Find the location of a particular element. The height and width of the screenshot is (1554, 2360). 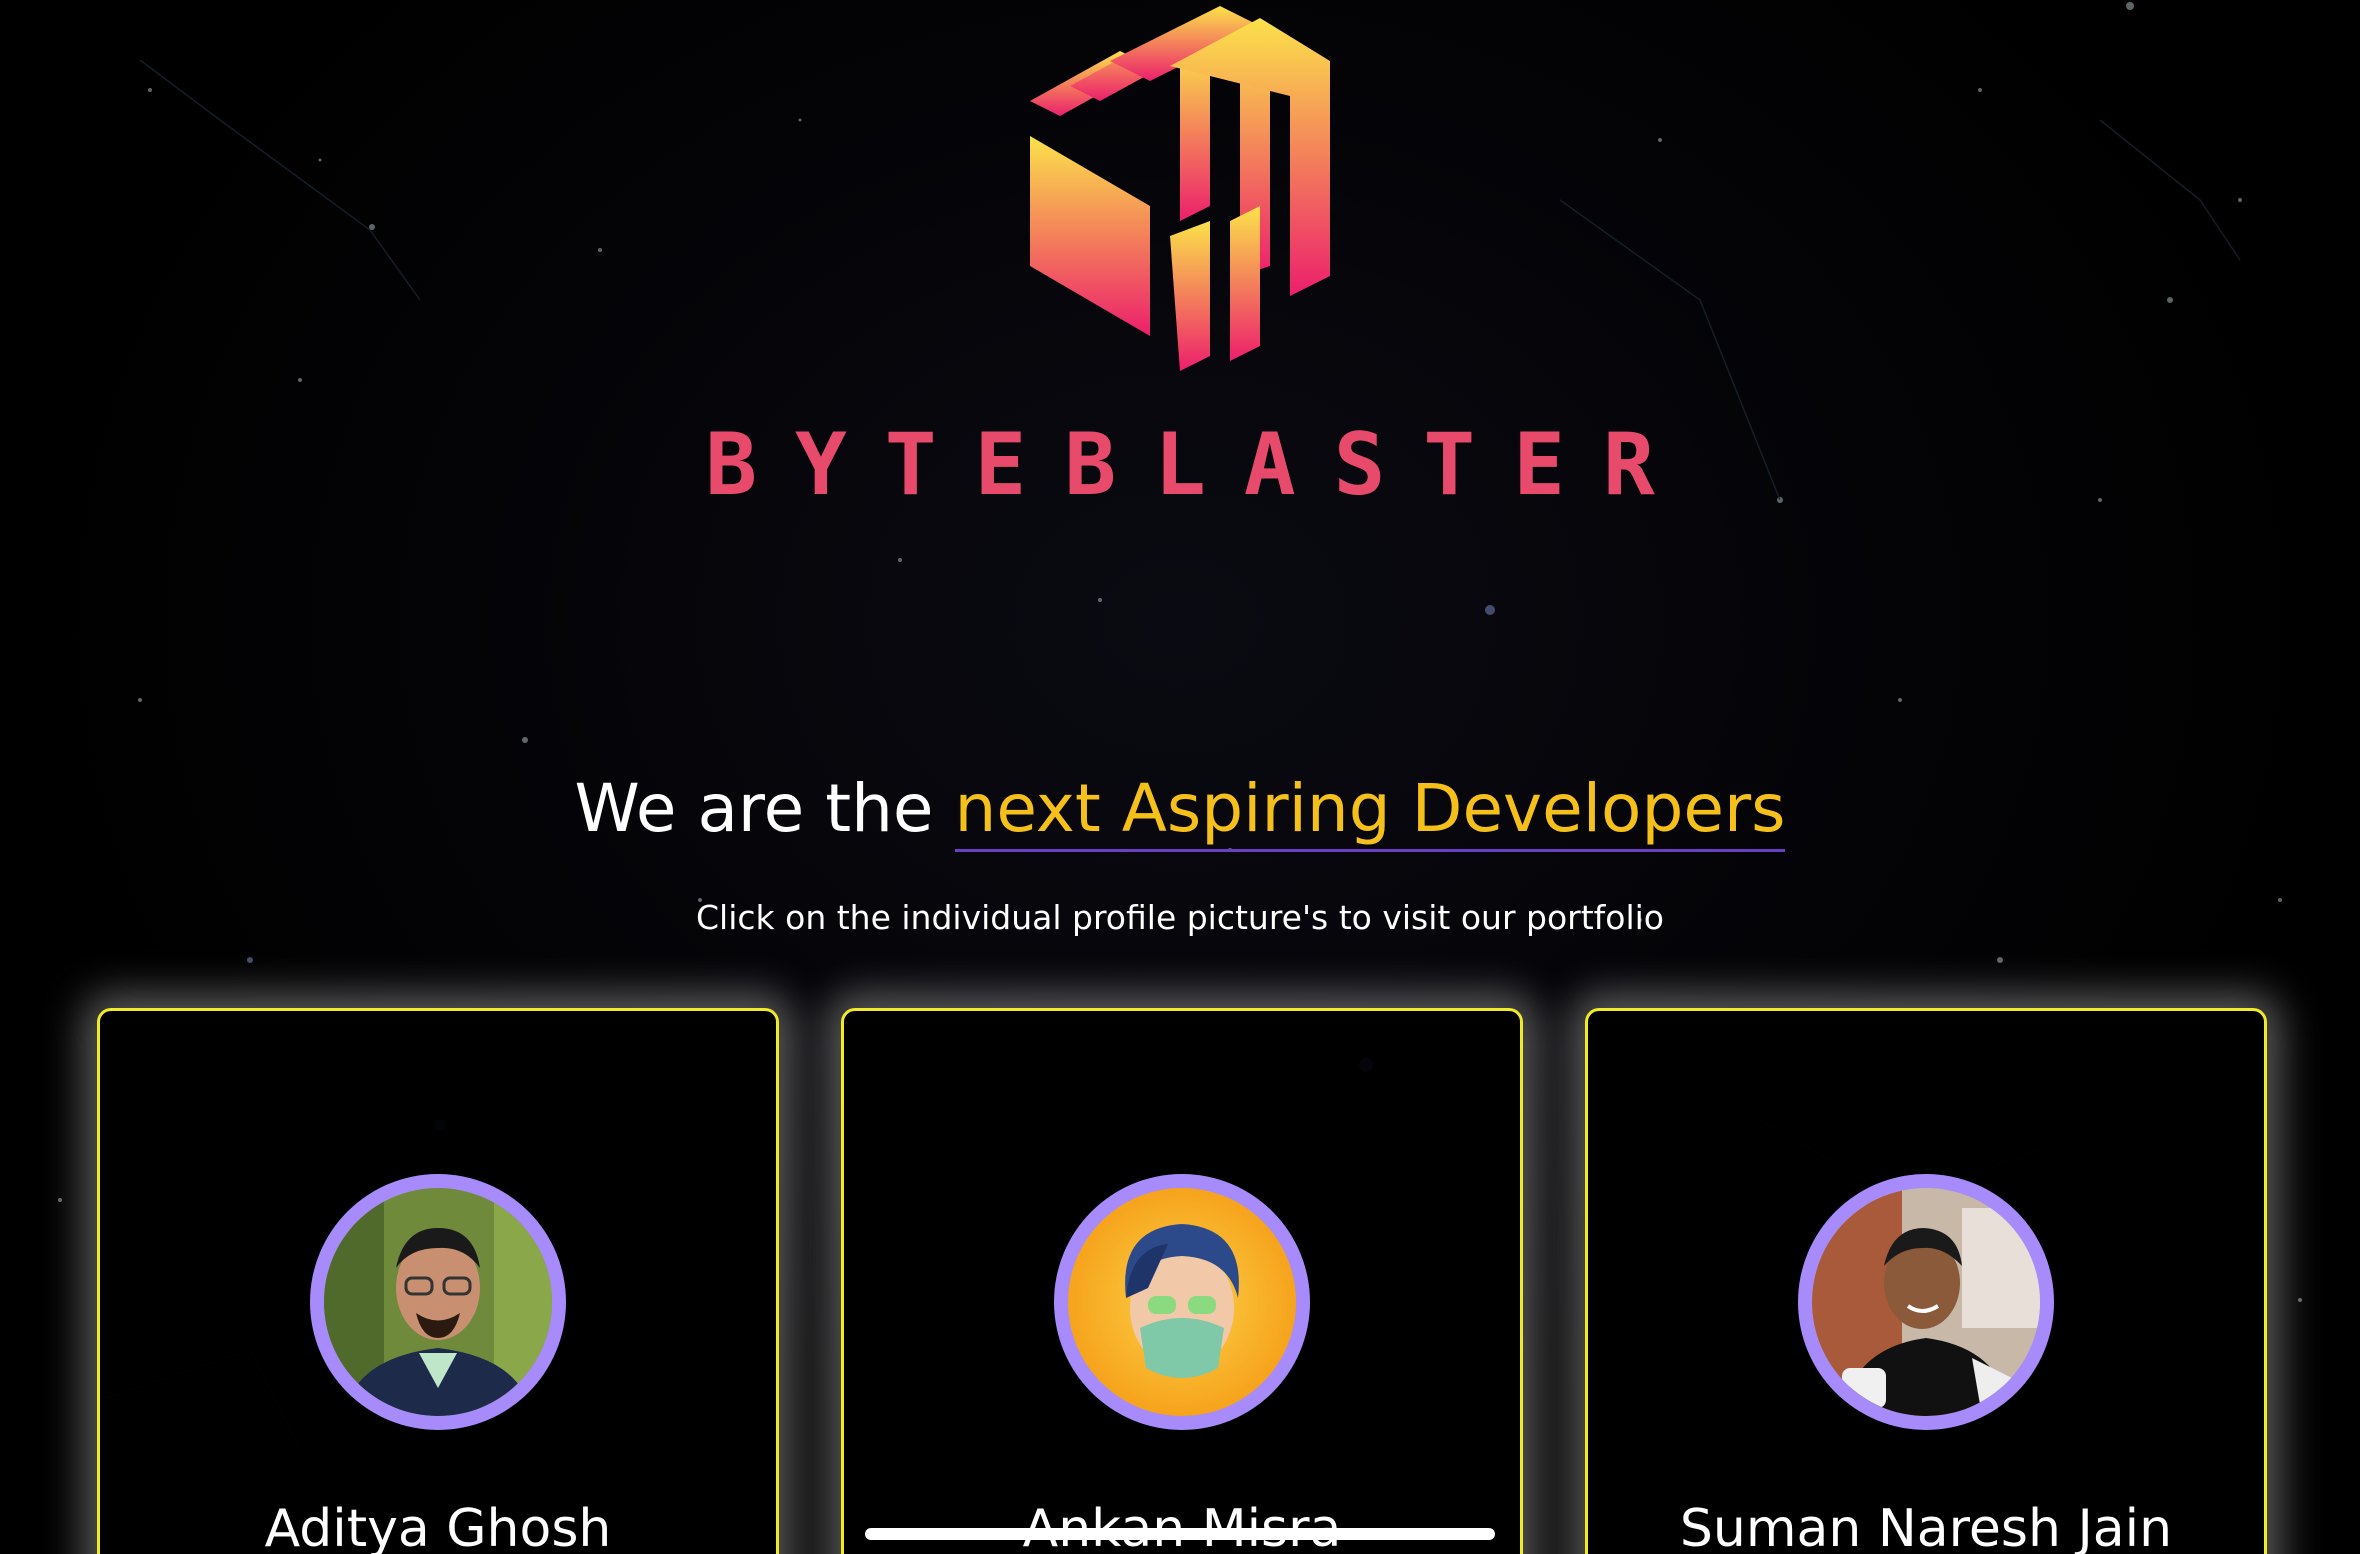

team-member-name: Aditya Ghosh is located at coordinates (438, 1526).